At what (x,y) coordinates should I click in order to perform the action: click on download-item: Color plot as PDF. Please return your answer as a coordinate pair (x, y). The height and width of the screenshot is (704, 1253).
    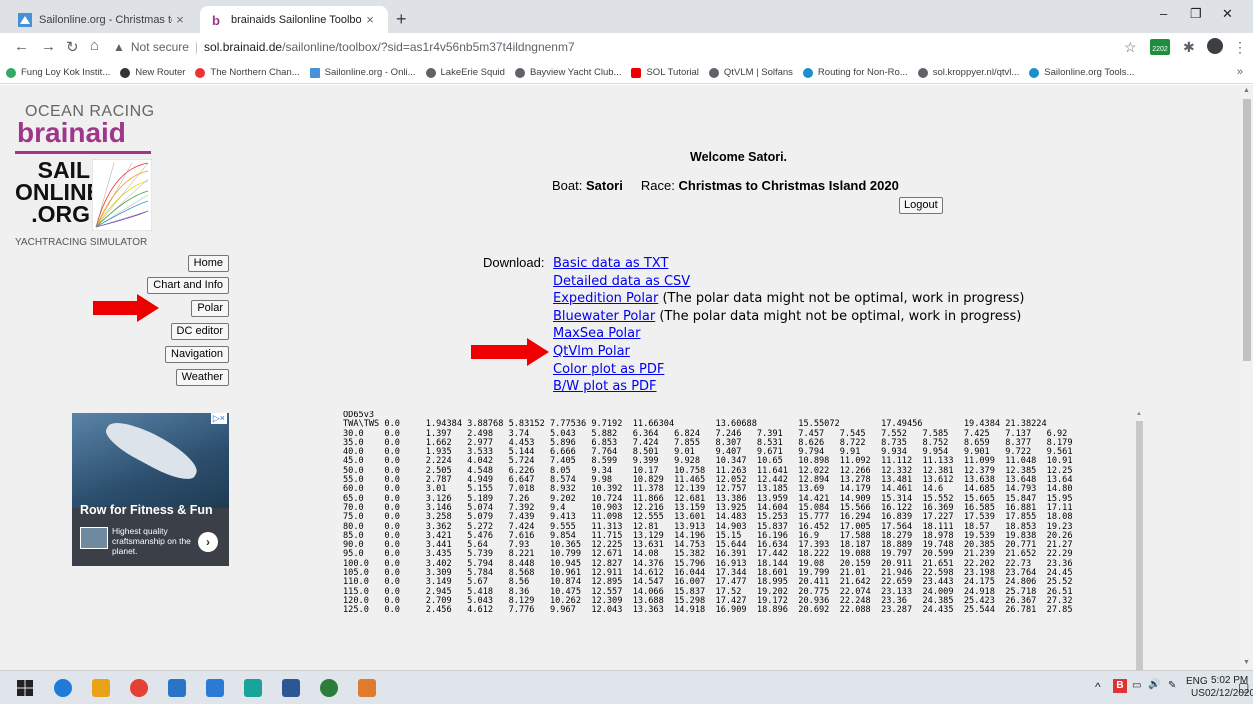
    Looking at the image, I should click on (789, 370).